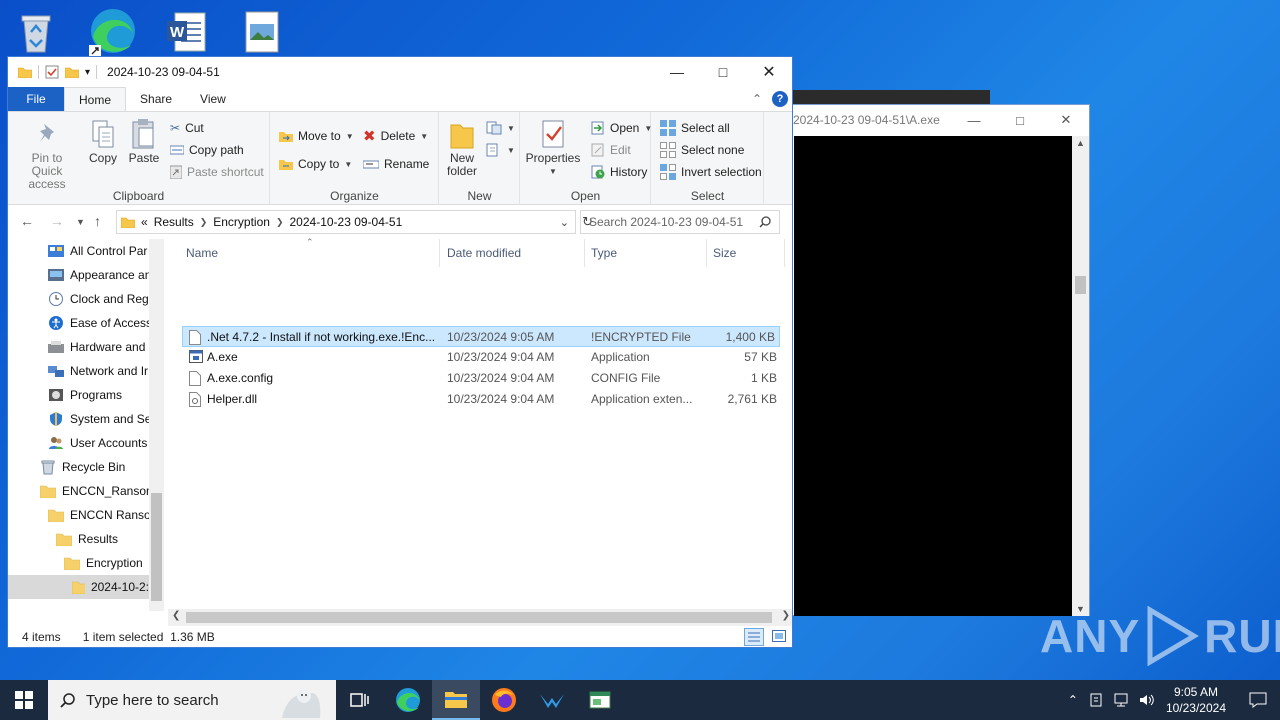 The height and width of the screenshot is (720, 1280). What do you see at coordinates (187, 128) in the screenshot?
I see `cut-button: ✂ Cut` at bounding box center [187, 128].